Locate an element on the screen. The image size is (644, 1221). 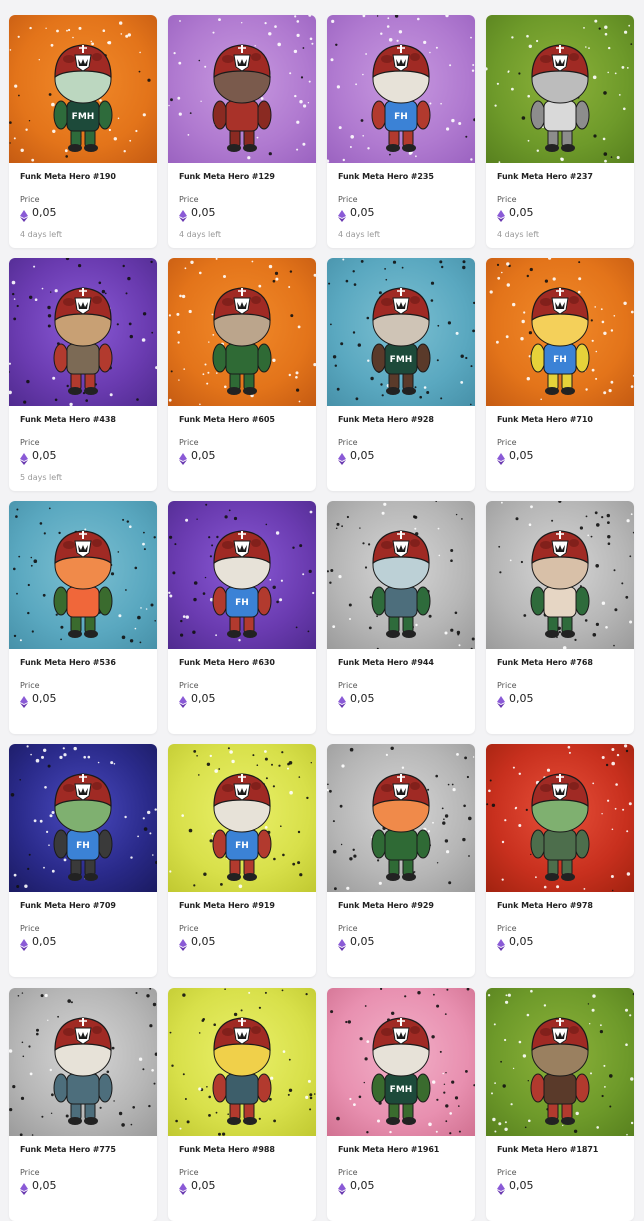
nft-card: Funk Meta Hero #438 Price 0,05 5 days left is located at coordinates (83, 374).